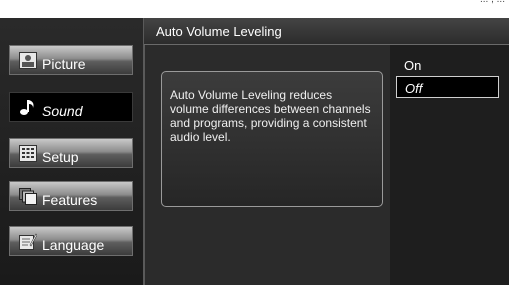  What do you see at coordinates (219, 31) in the screenshot?
I see `page-title: Auto Volume Leveling` at bounding box center [219, 31].